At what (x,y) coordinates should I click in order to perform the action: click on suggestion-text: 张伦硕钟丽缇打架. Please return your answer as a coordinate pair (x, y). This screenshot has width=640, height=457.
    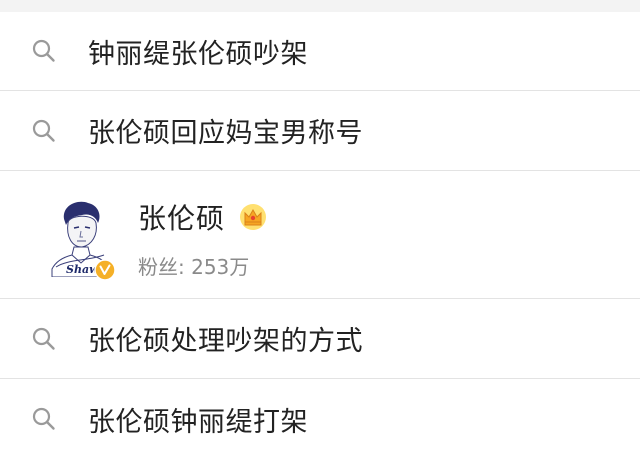
    Looking at the image, I should click on (198, 422).